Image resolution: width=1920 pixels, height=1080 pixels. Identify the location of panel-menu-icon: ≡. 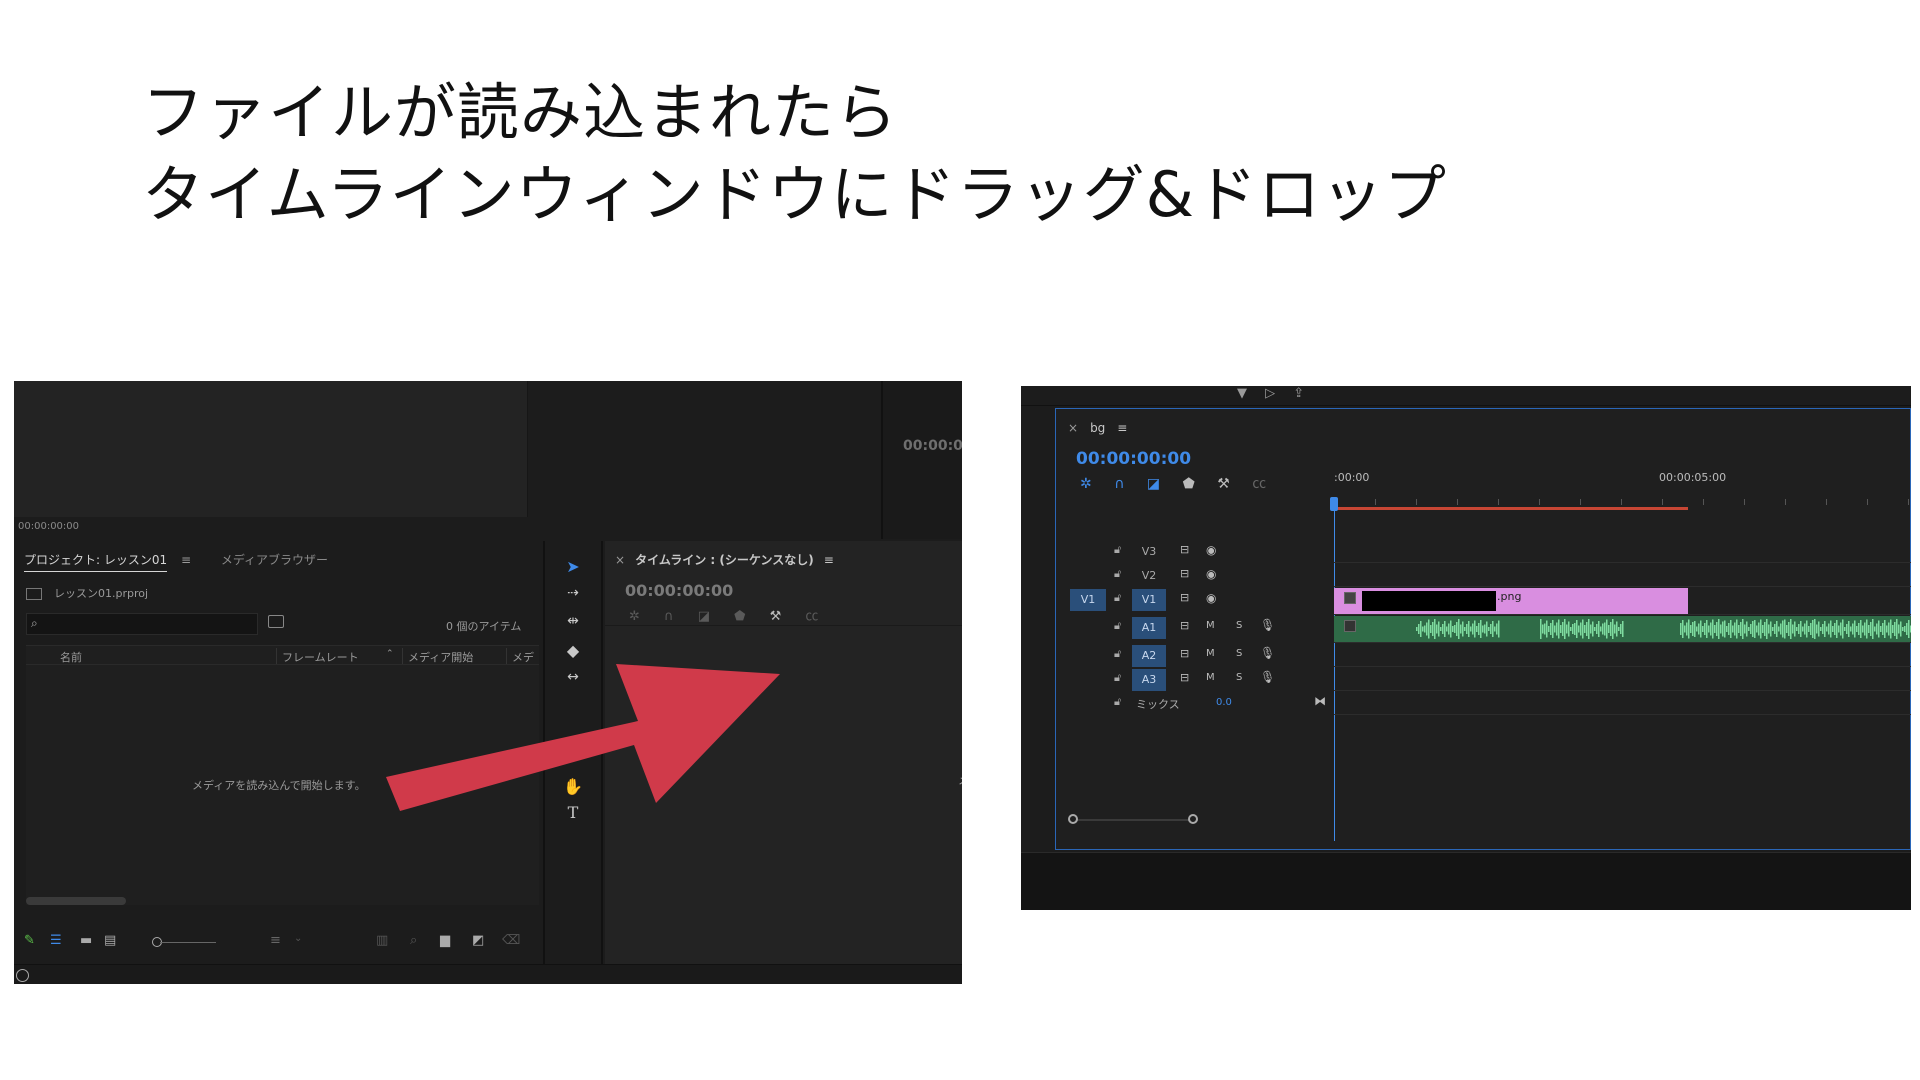
(1122, 428).